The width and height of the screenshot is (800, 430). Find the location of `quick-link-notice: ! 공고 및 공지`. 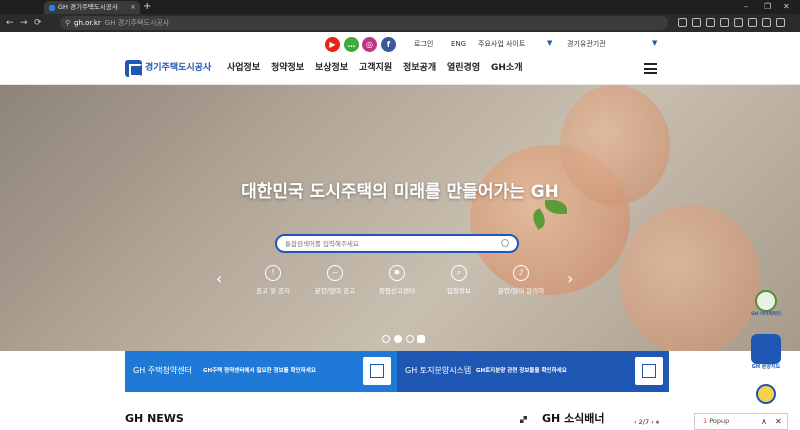

quick-link-notice: ! 공고 및 공지 is located at coordinates (273, 280).